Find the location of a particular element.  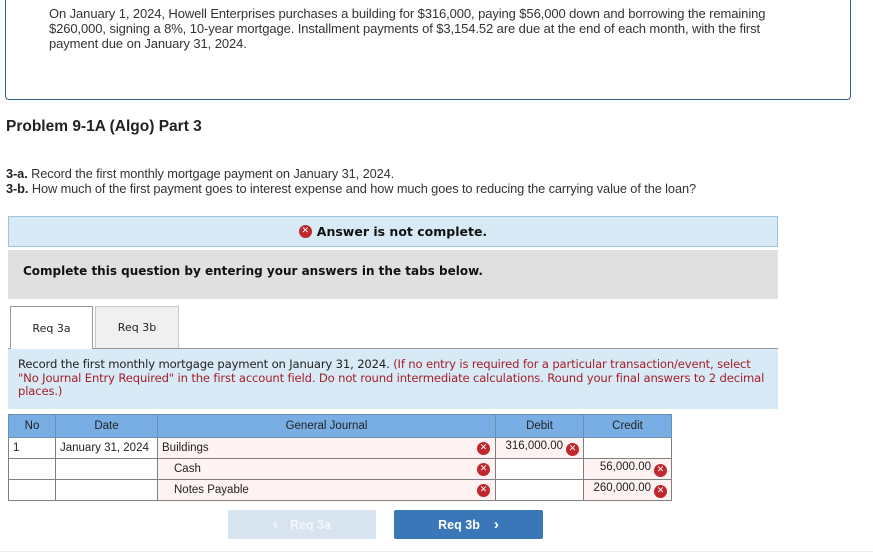

answer-status-text: Answer is not complete. is located at coordinates (402, 231).